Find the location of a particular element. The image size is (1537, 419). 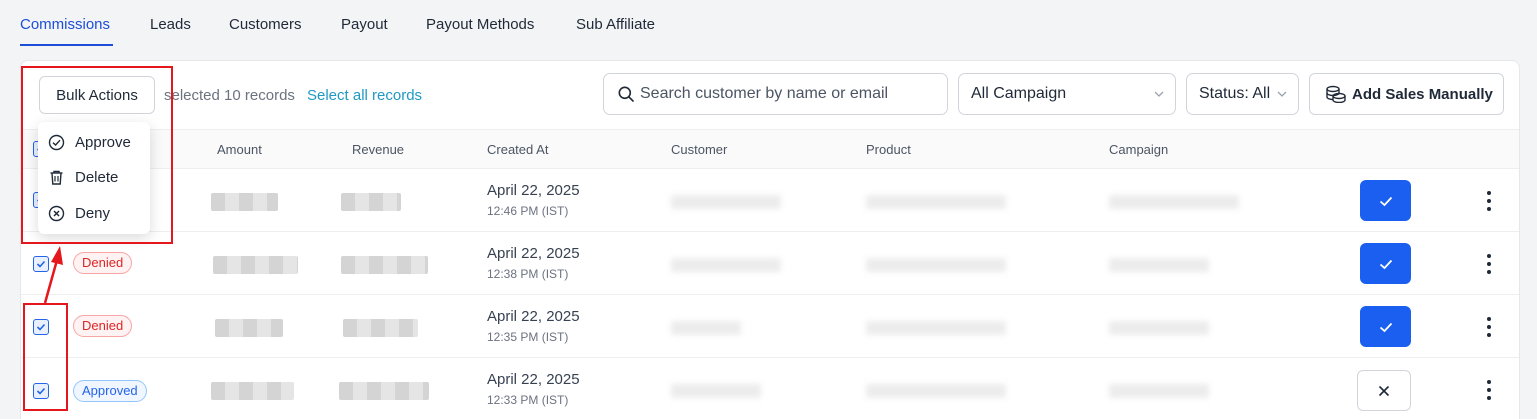

campaign-select: All Campaign is located at coordinates (1067, 94).